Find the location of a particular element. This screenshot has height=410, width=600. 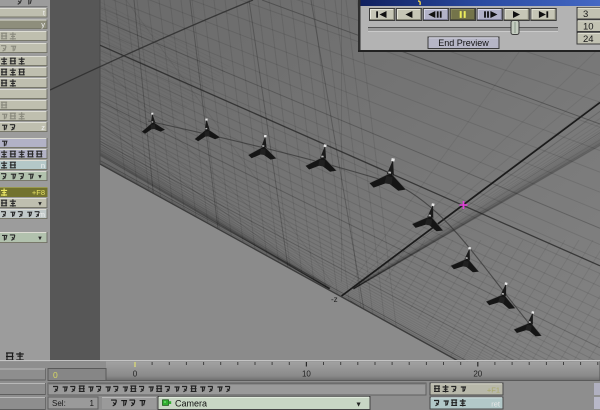

svg-text: Sel: is located at coordinates (59, 403).